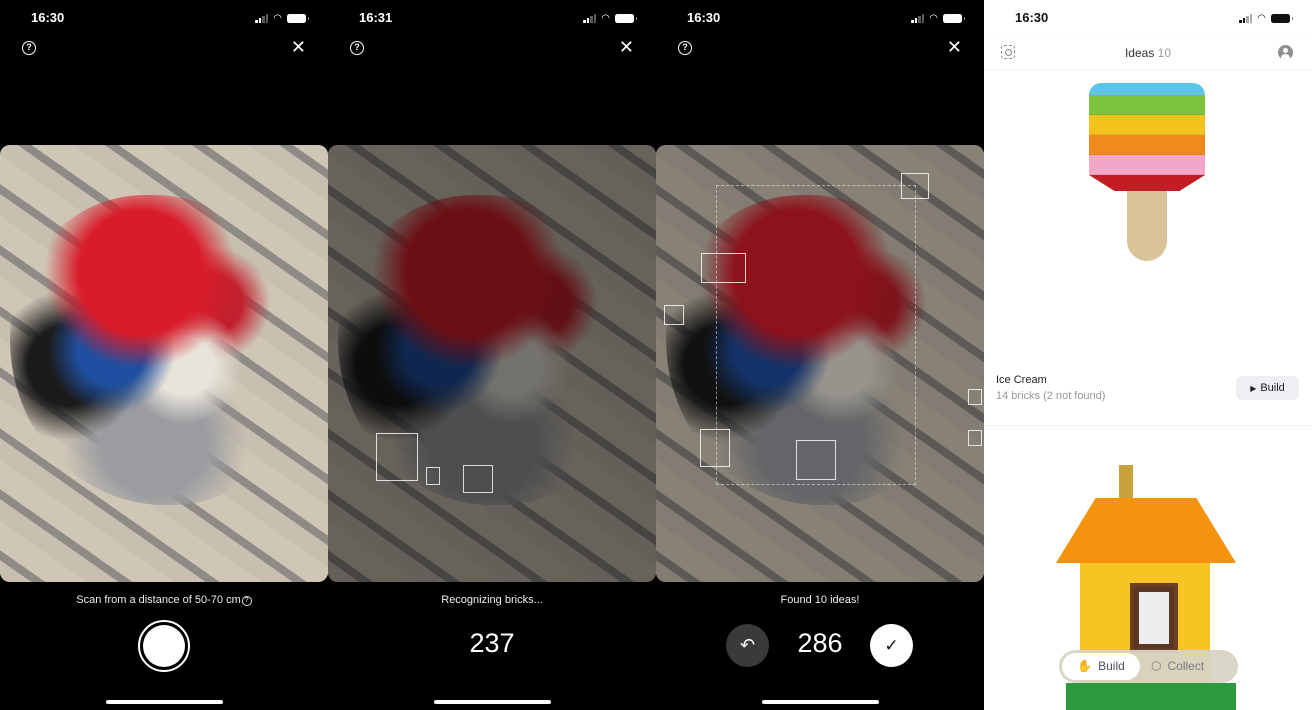  I want to click on idea-brick-count: 14 bricks (2 not found), so click(1051, 396).